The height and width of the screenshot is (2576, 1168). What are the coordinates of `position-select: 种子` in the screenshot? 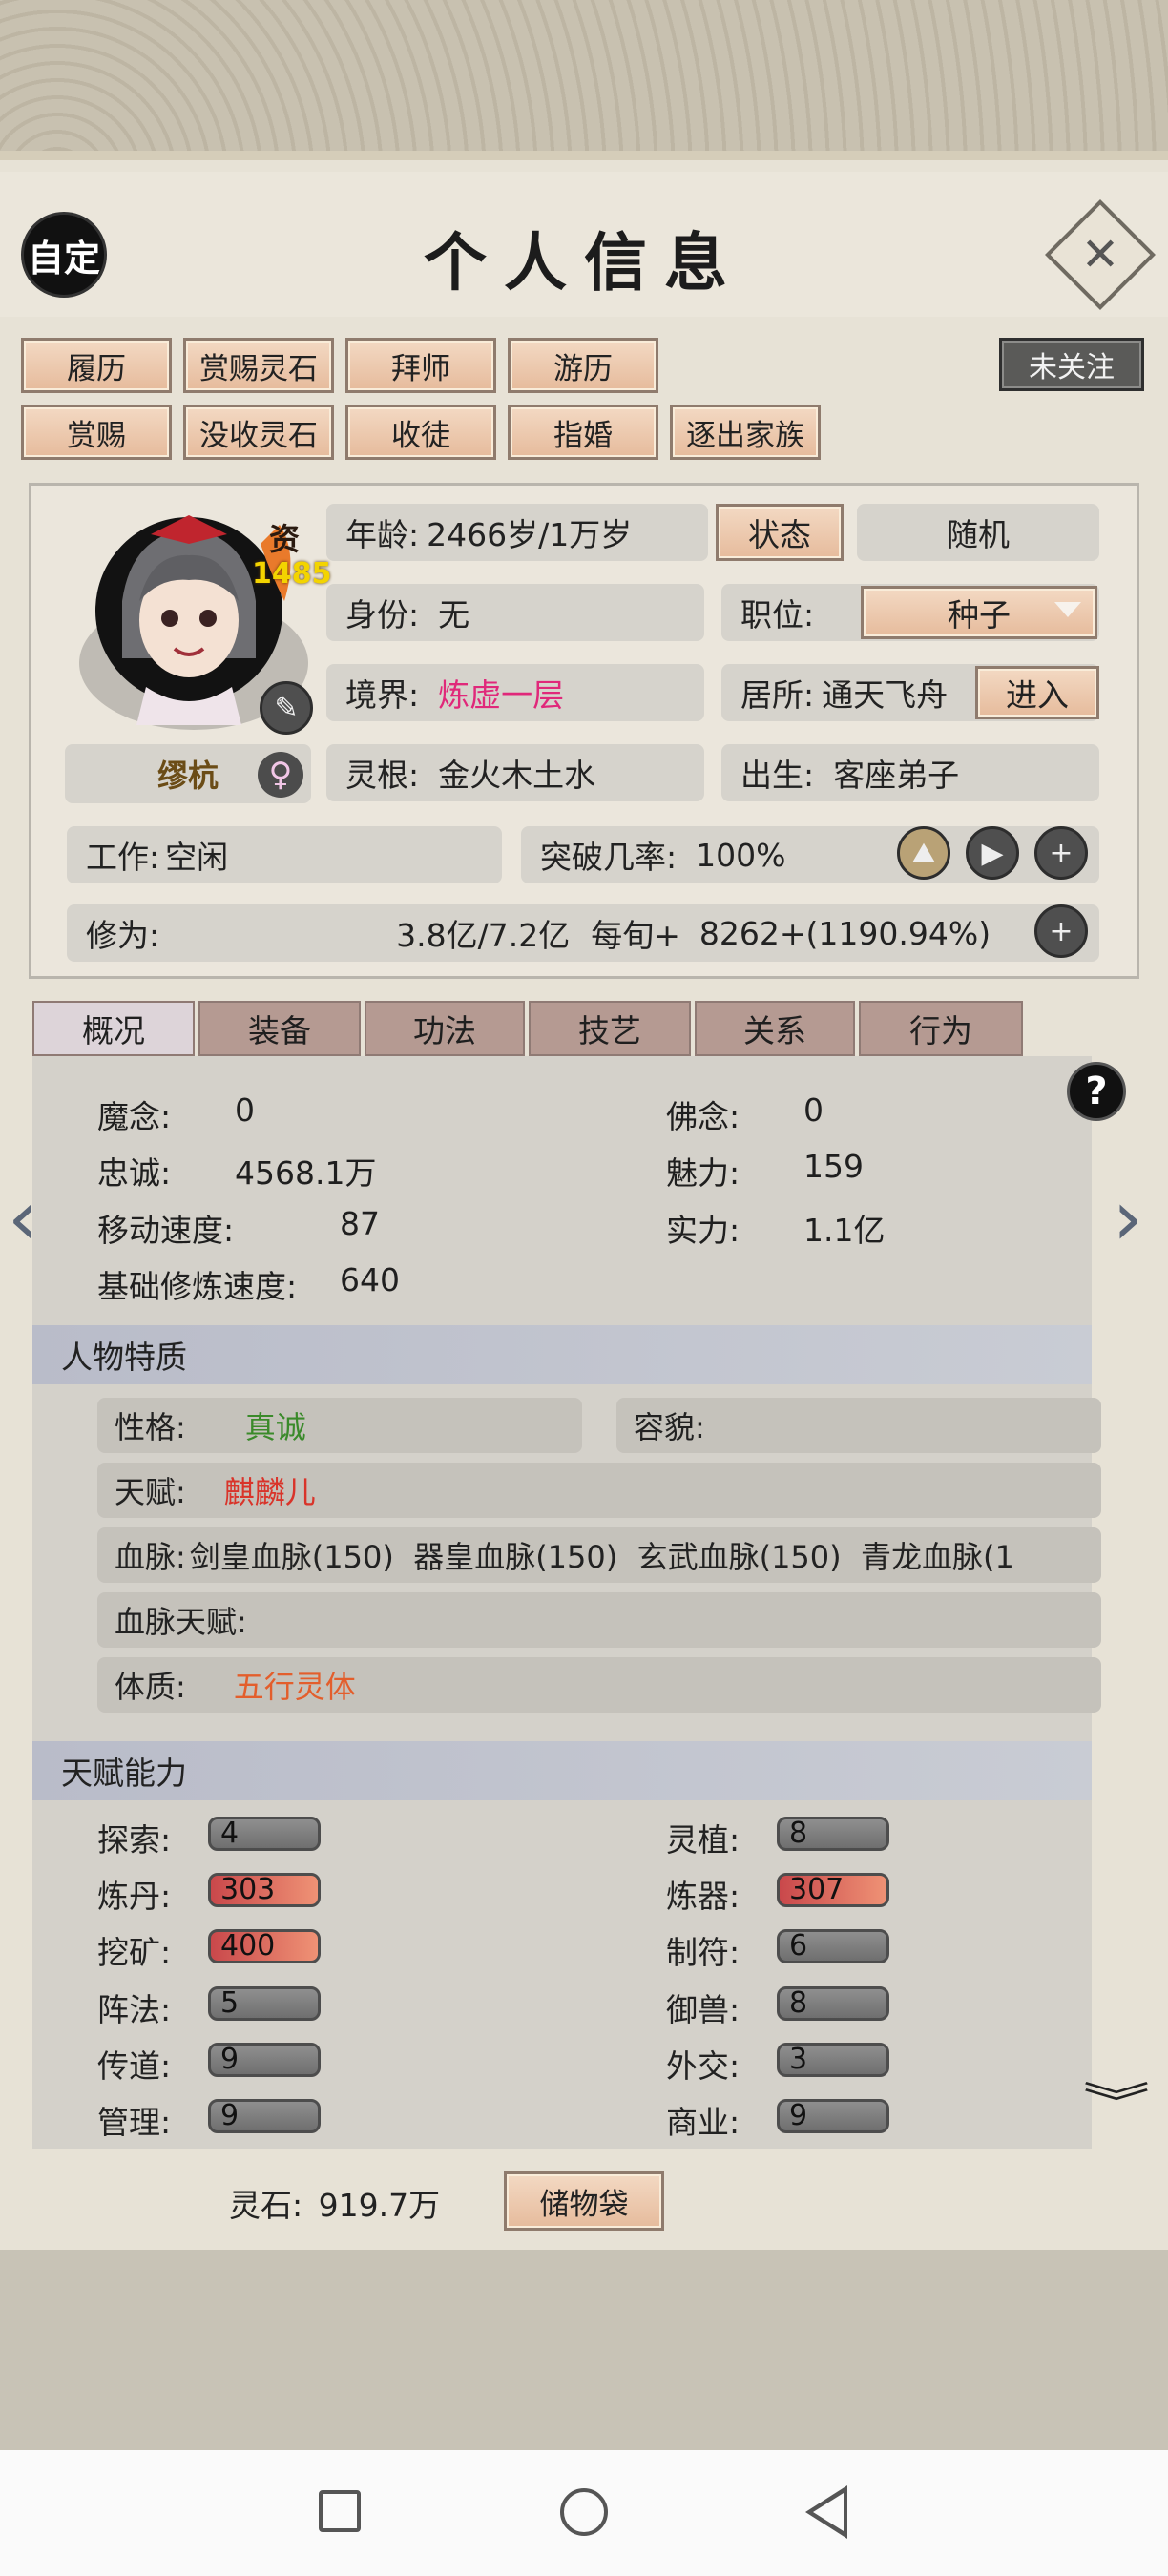 It's located at (979, 612).